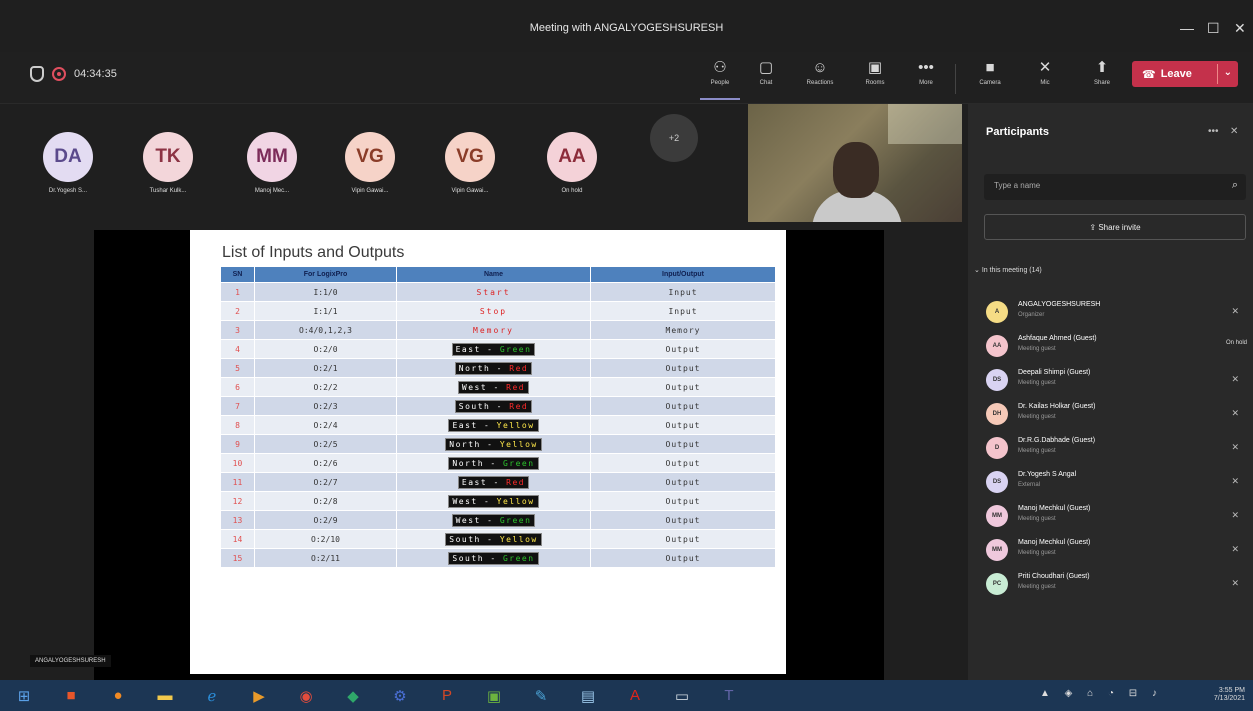 The image size is (1253, 711). Describe the element at coordinates (493, 425) in the screenshot. I see `name-cell: East - Yellow` at that location.